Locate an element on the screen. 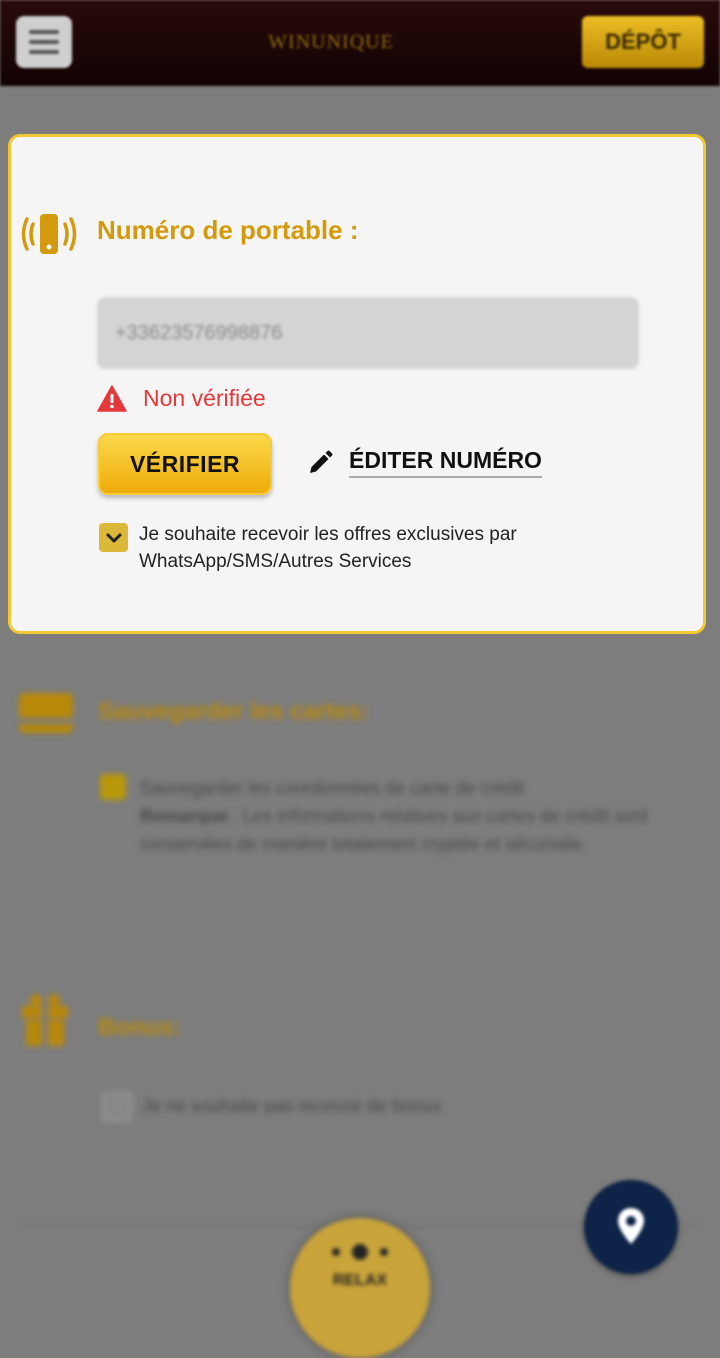  phone-number-input is located at coordinates (368, 333).